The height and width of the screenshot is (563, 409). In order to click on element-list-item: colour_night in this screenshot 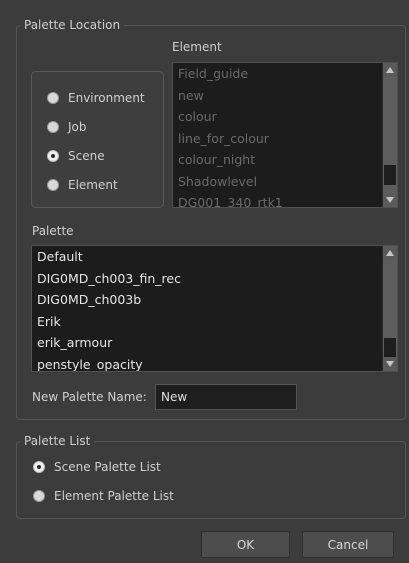, I will do `click(277, 160)`.